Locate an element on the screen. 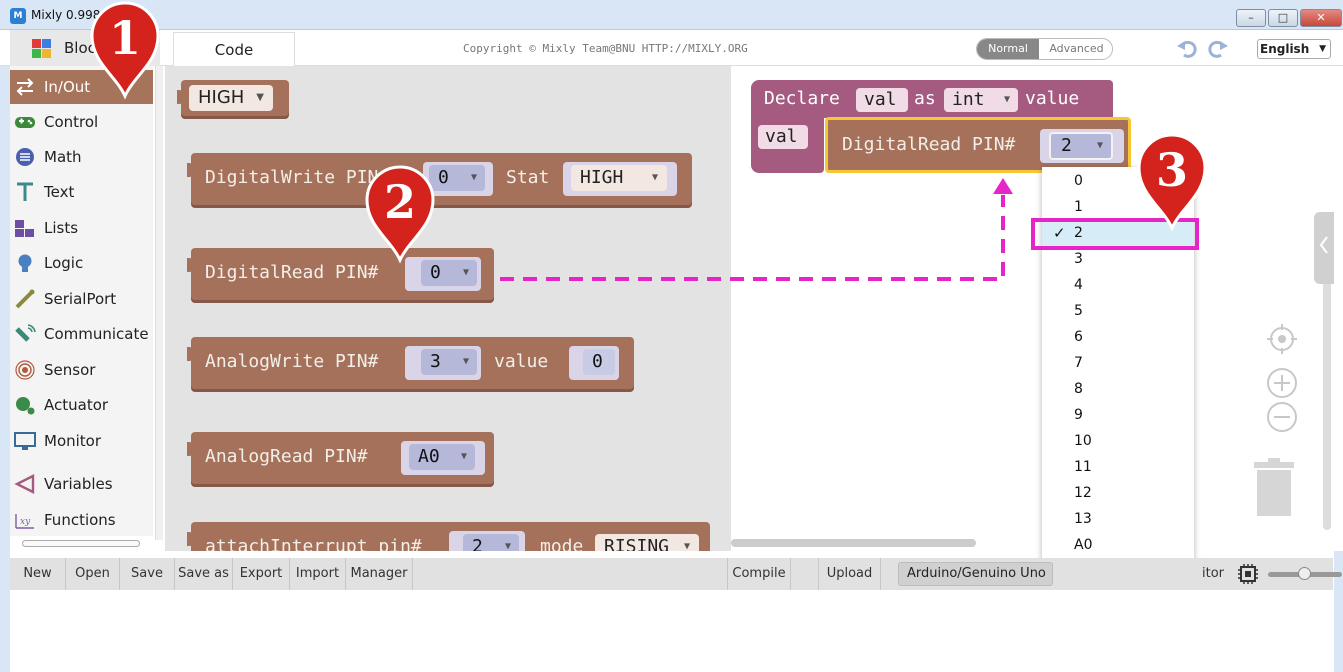  serial-monitor-button: itor is located at coordinates (1213, 574).